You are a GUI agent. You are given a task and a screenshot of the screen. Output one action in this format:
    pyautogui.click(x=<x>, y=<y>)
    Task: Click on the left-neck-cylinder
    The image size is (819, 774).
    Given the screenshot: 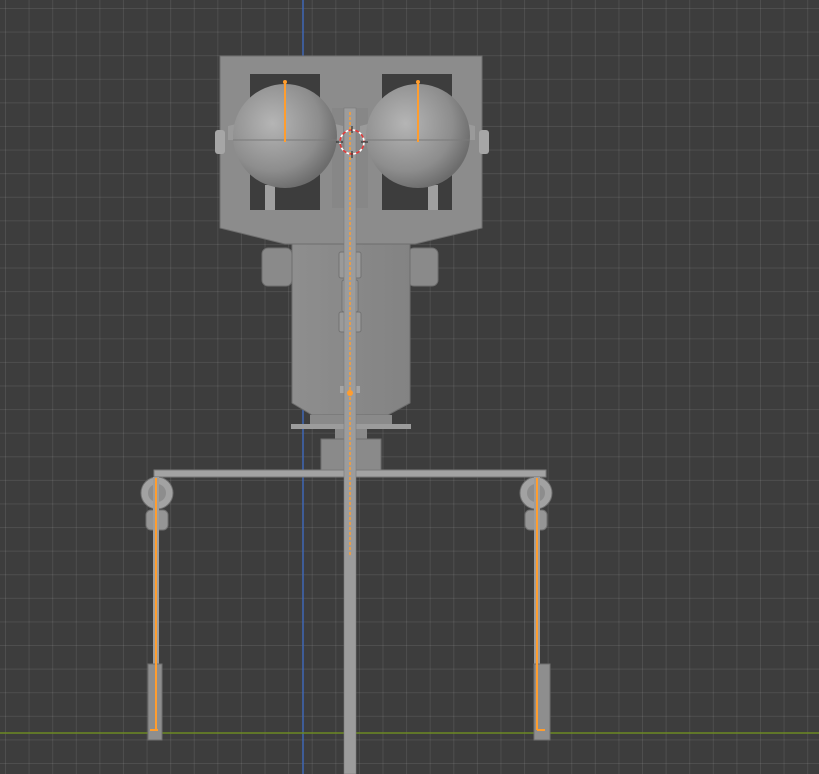 What is the action you would take?
    pyautogui.click(x=277, y=267)
    